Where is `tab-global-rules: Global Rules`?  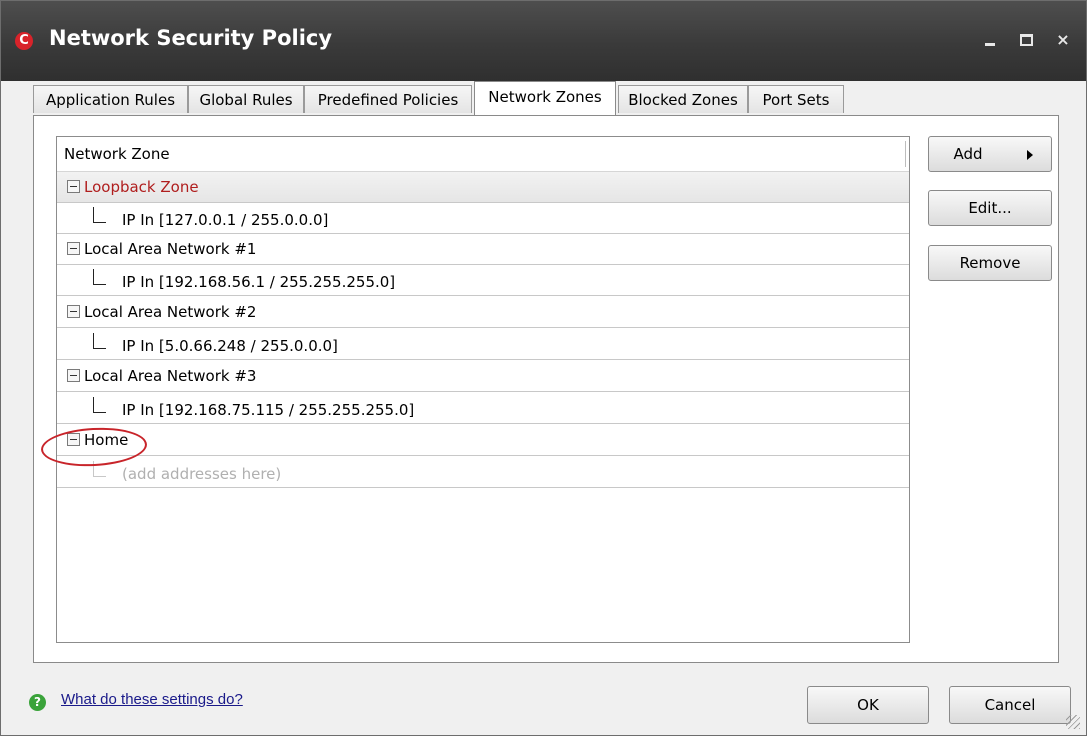
tab-global-rules: Global Rules is located at coordinates (246, 99).